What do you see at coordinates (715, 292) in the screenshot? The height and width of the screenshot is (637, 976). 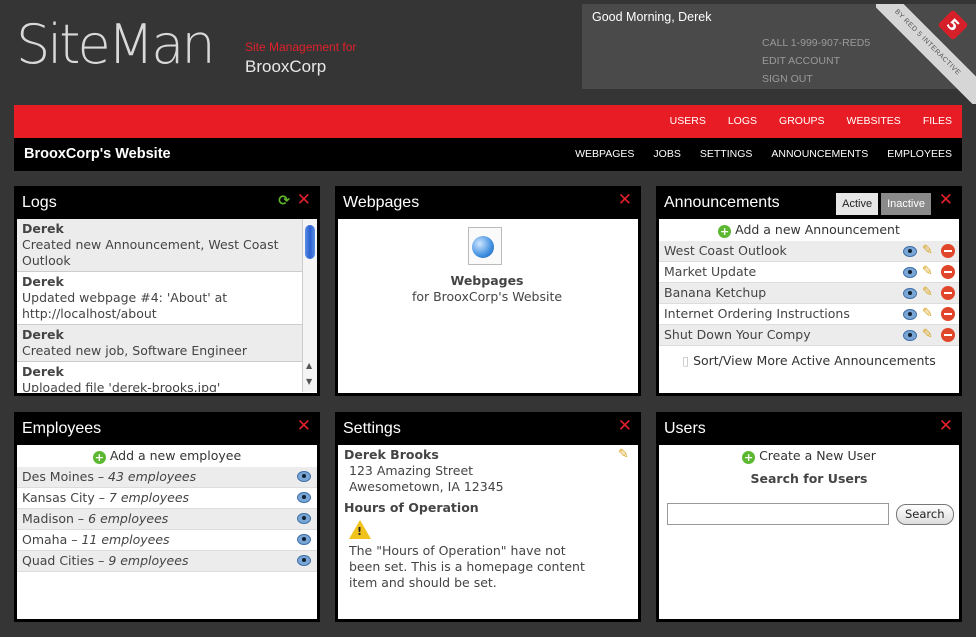 I see `announcement-title: Banana Ketchup` at bounding box center [715, 292].